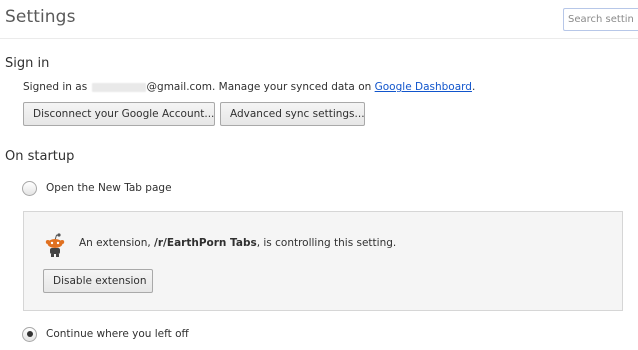  Describe the element at coordinates (117, 334) in the screenshot. I see `radio-label: Continue where you left off` at that location.